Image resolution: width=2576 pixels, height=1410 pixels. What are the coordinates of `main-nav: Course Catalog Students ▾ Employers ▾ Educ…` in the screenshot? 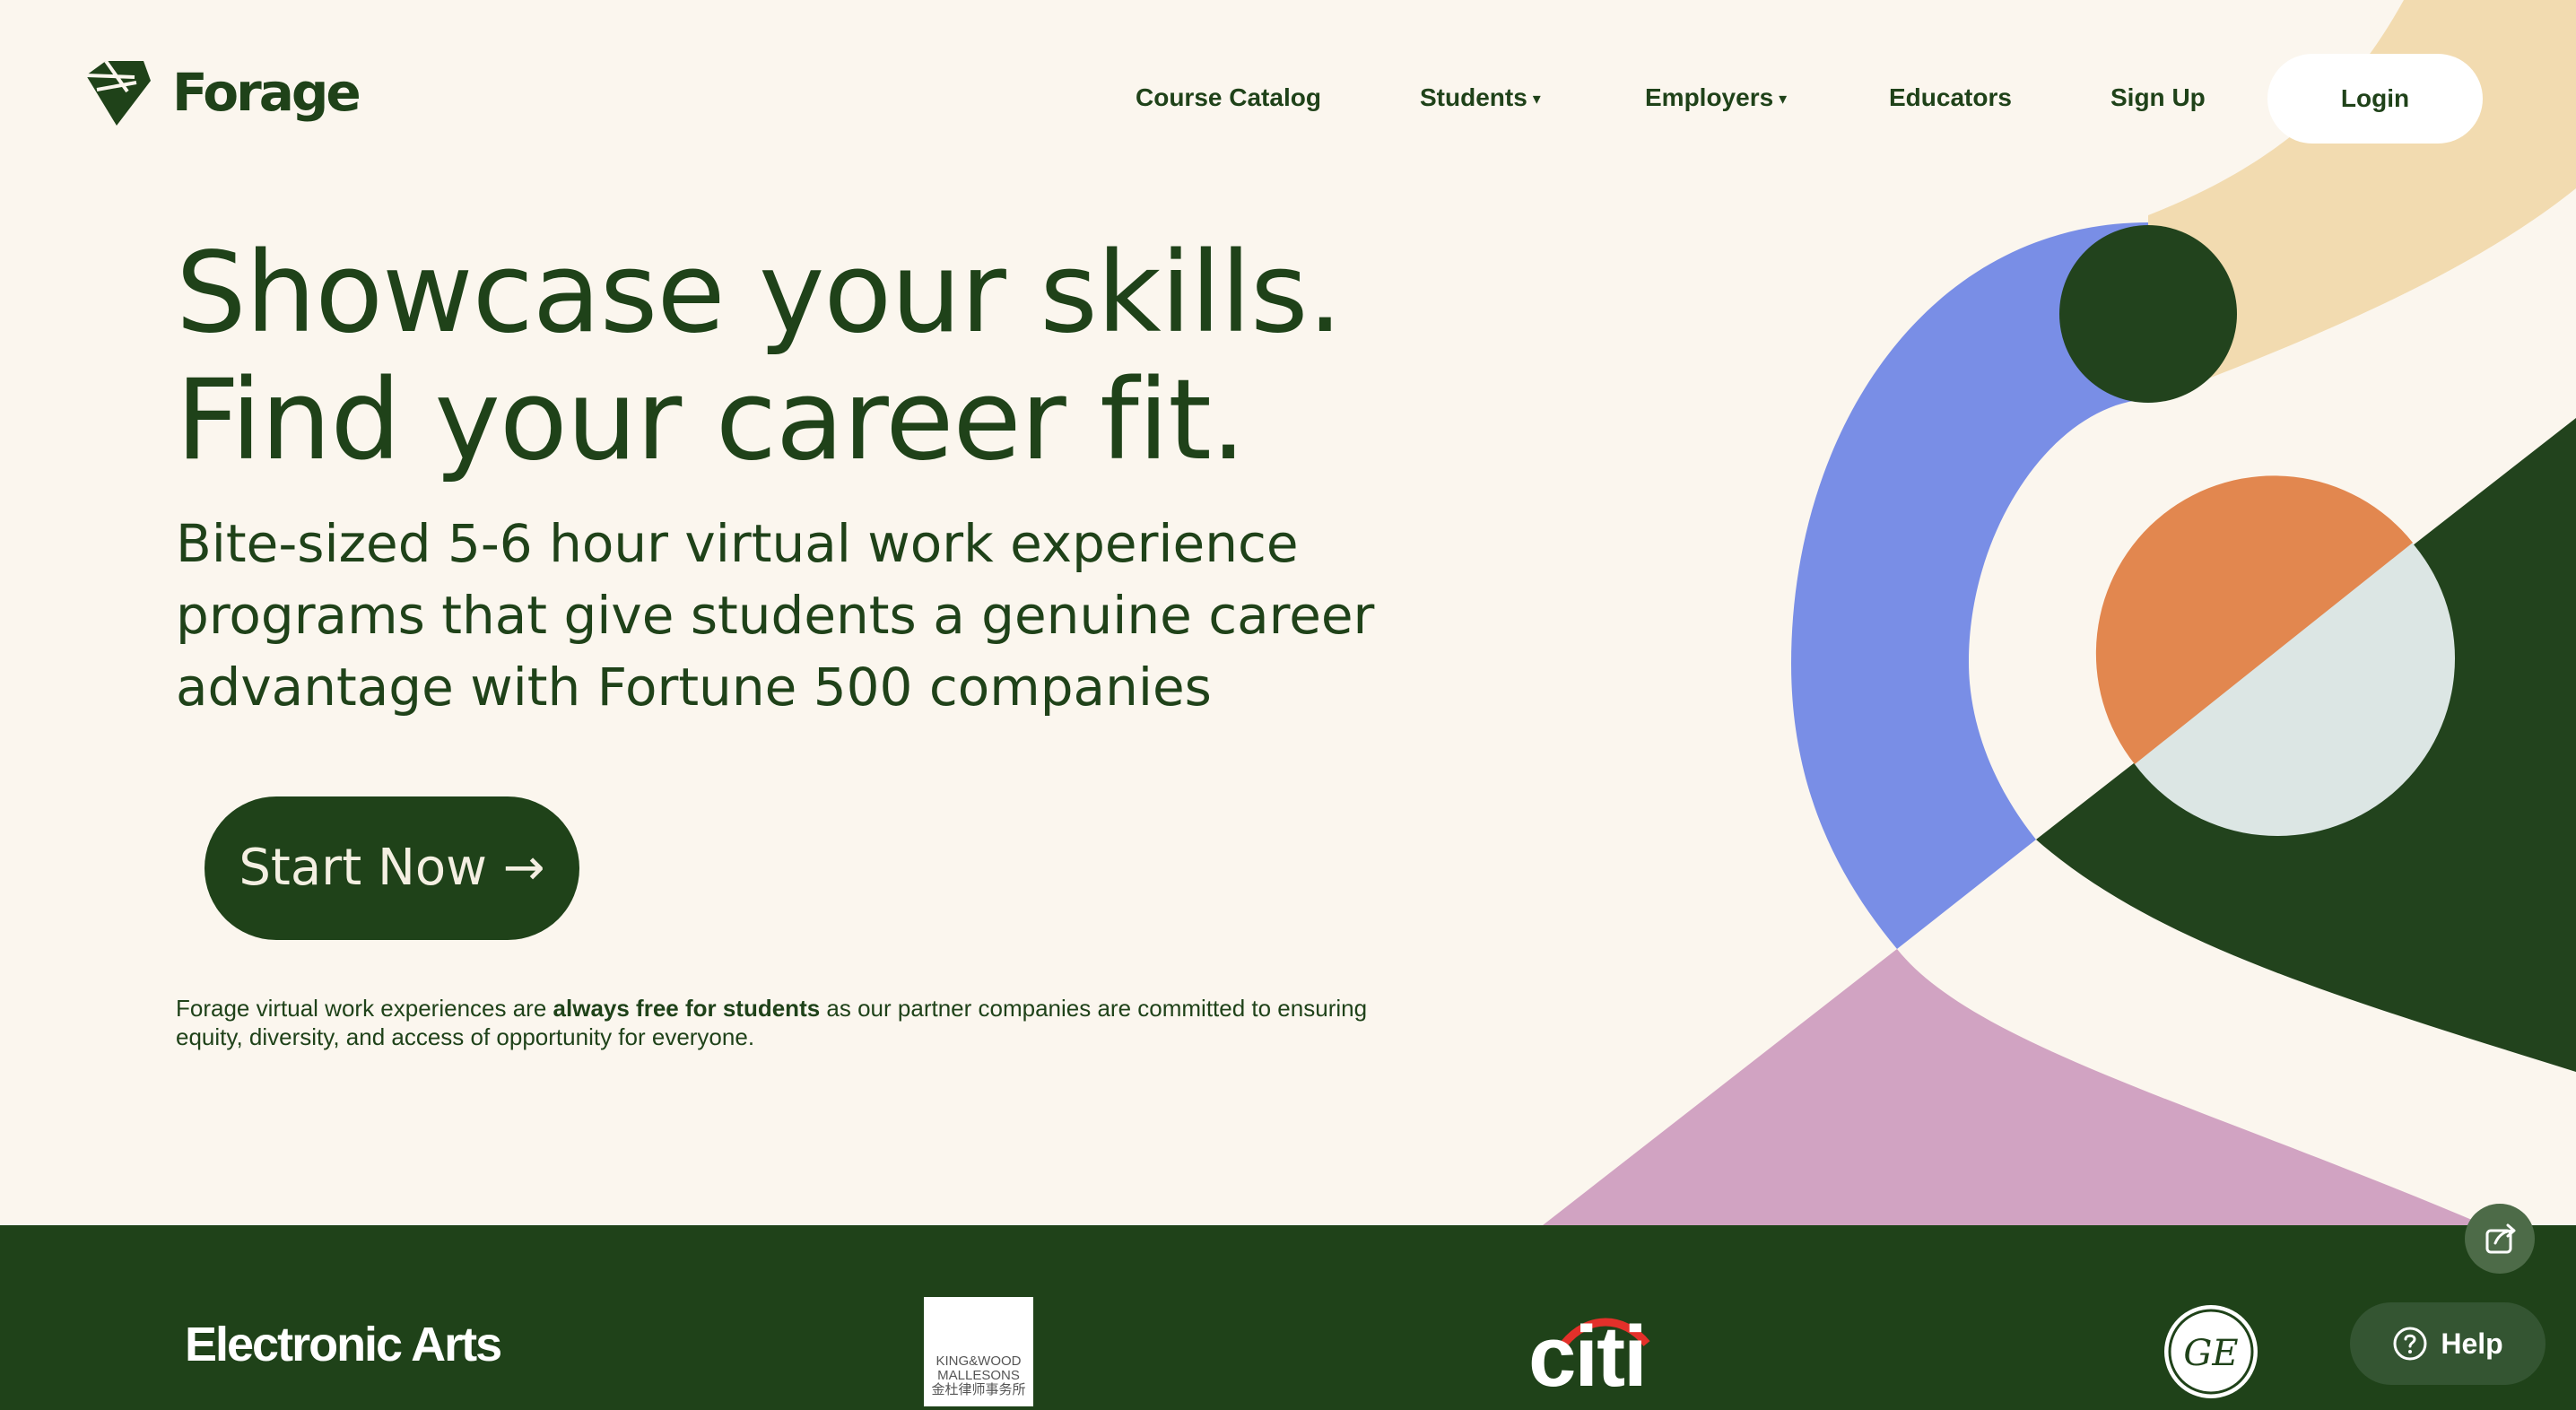 It's located at (1288, 98).